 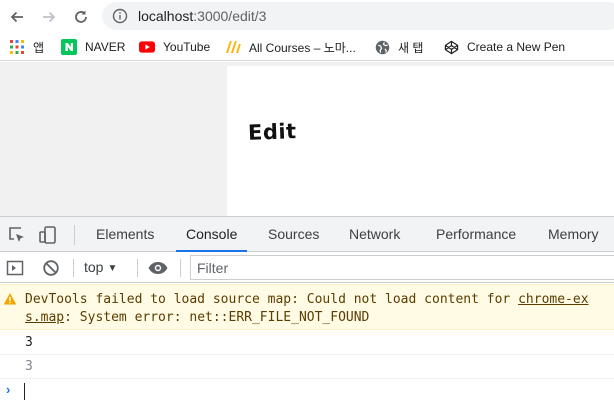 What do you see at coordinates (10, 299) in the screenshot?
I see `warning-icon` at bounding box center [10, 299].